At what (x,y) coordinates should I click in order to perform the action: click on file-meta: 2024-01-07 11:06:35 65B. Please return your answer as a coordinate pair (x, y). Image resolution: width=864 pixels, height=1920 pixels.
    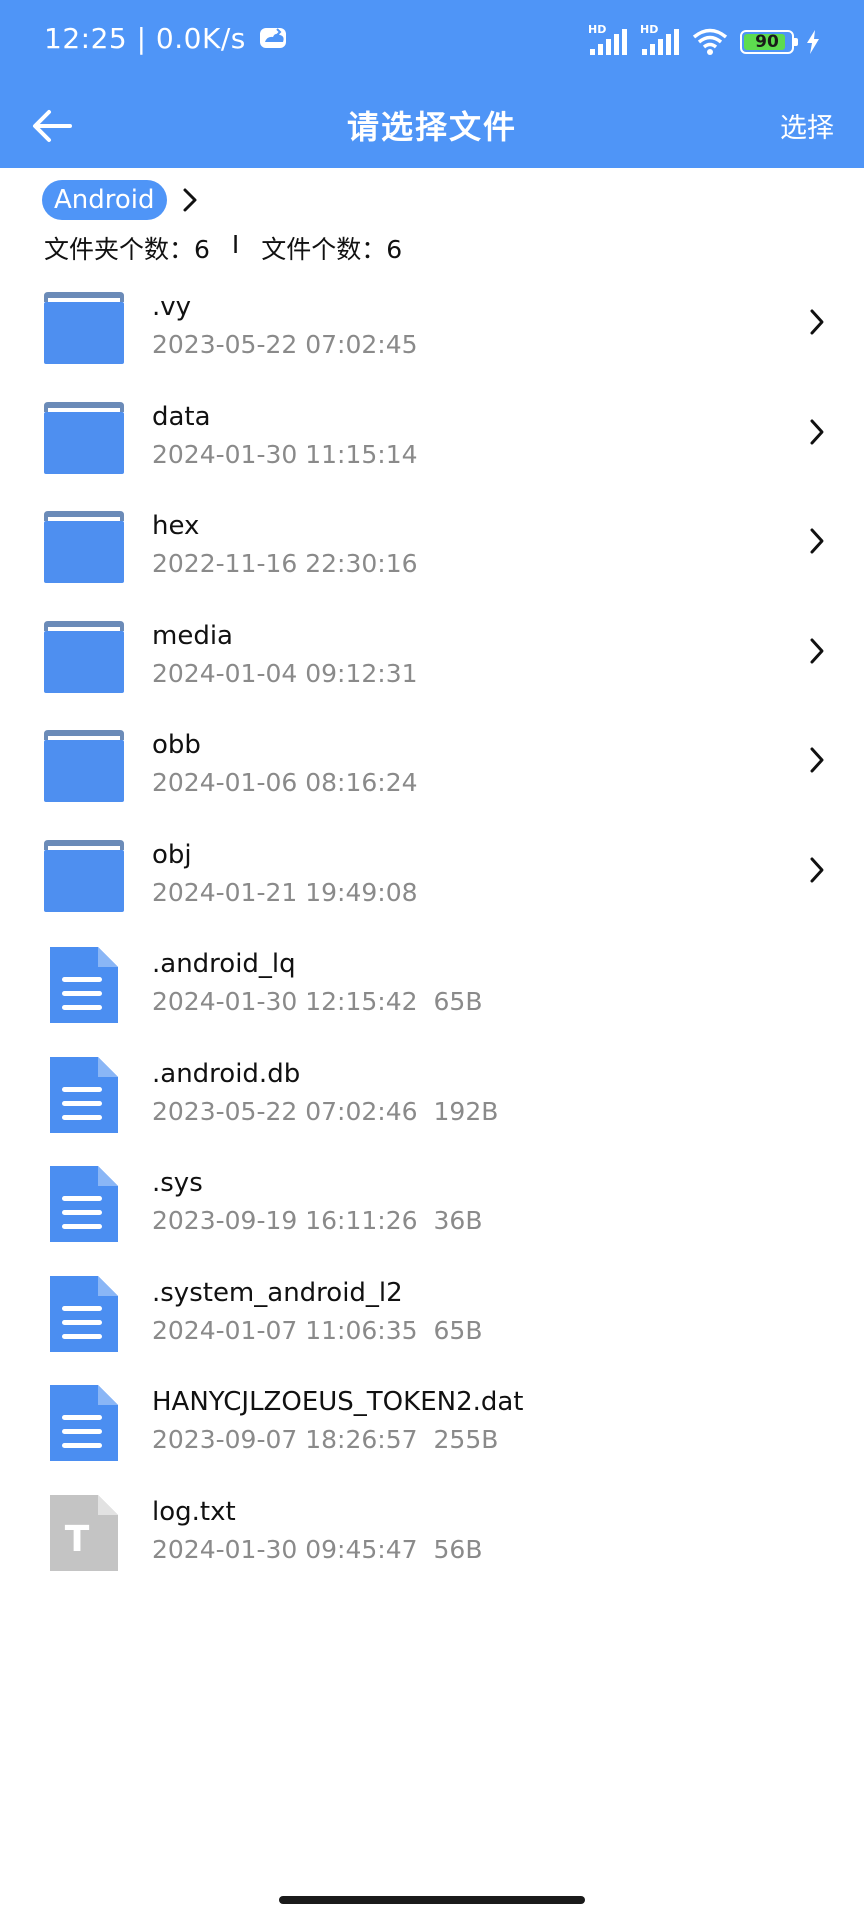
    Looking at the image, I should click on (317, 1330).